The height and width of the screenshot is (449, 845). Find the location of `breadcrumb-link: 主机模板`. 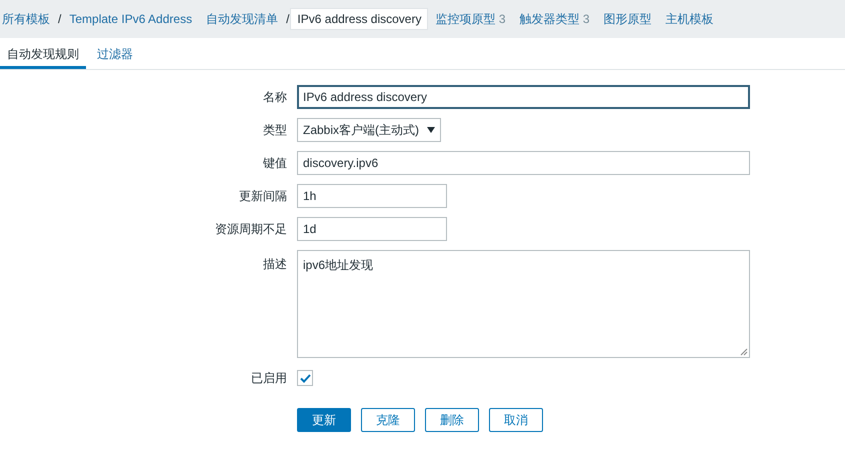

breadcrumb-link: 主机模板 is located at coordinates (689, 19).